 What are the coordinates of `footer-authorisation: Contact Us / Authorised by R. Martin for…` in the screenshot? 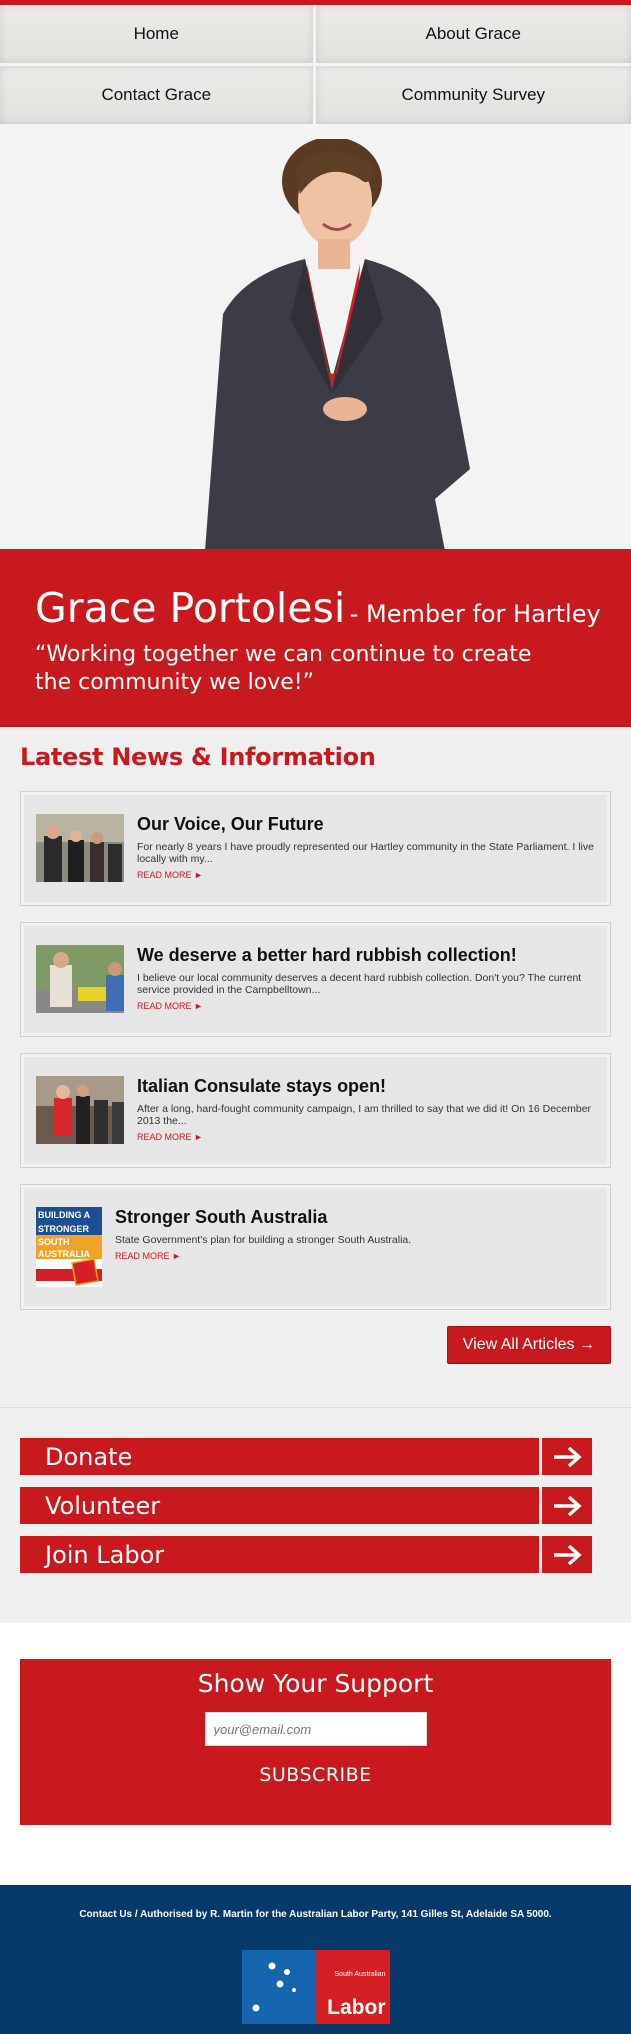 It's located at (315, 1914).